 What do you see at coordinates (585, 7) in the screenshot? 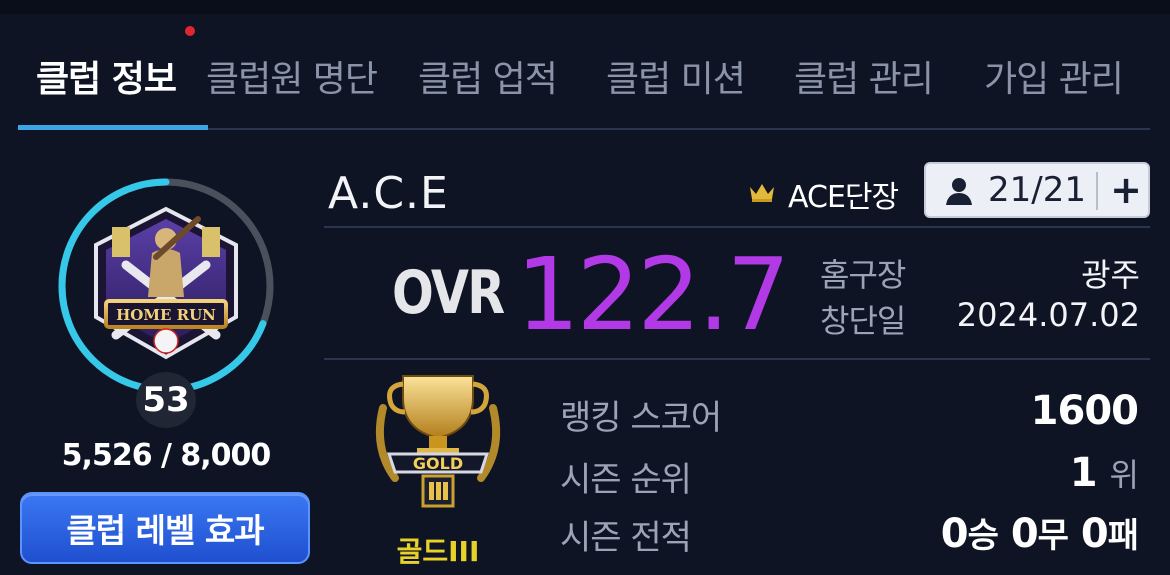
I see `top-strip` at bounding box center [585, 7].